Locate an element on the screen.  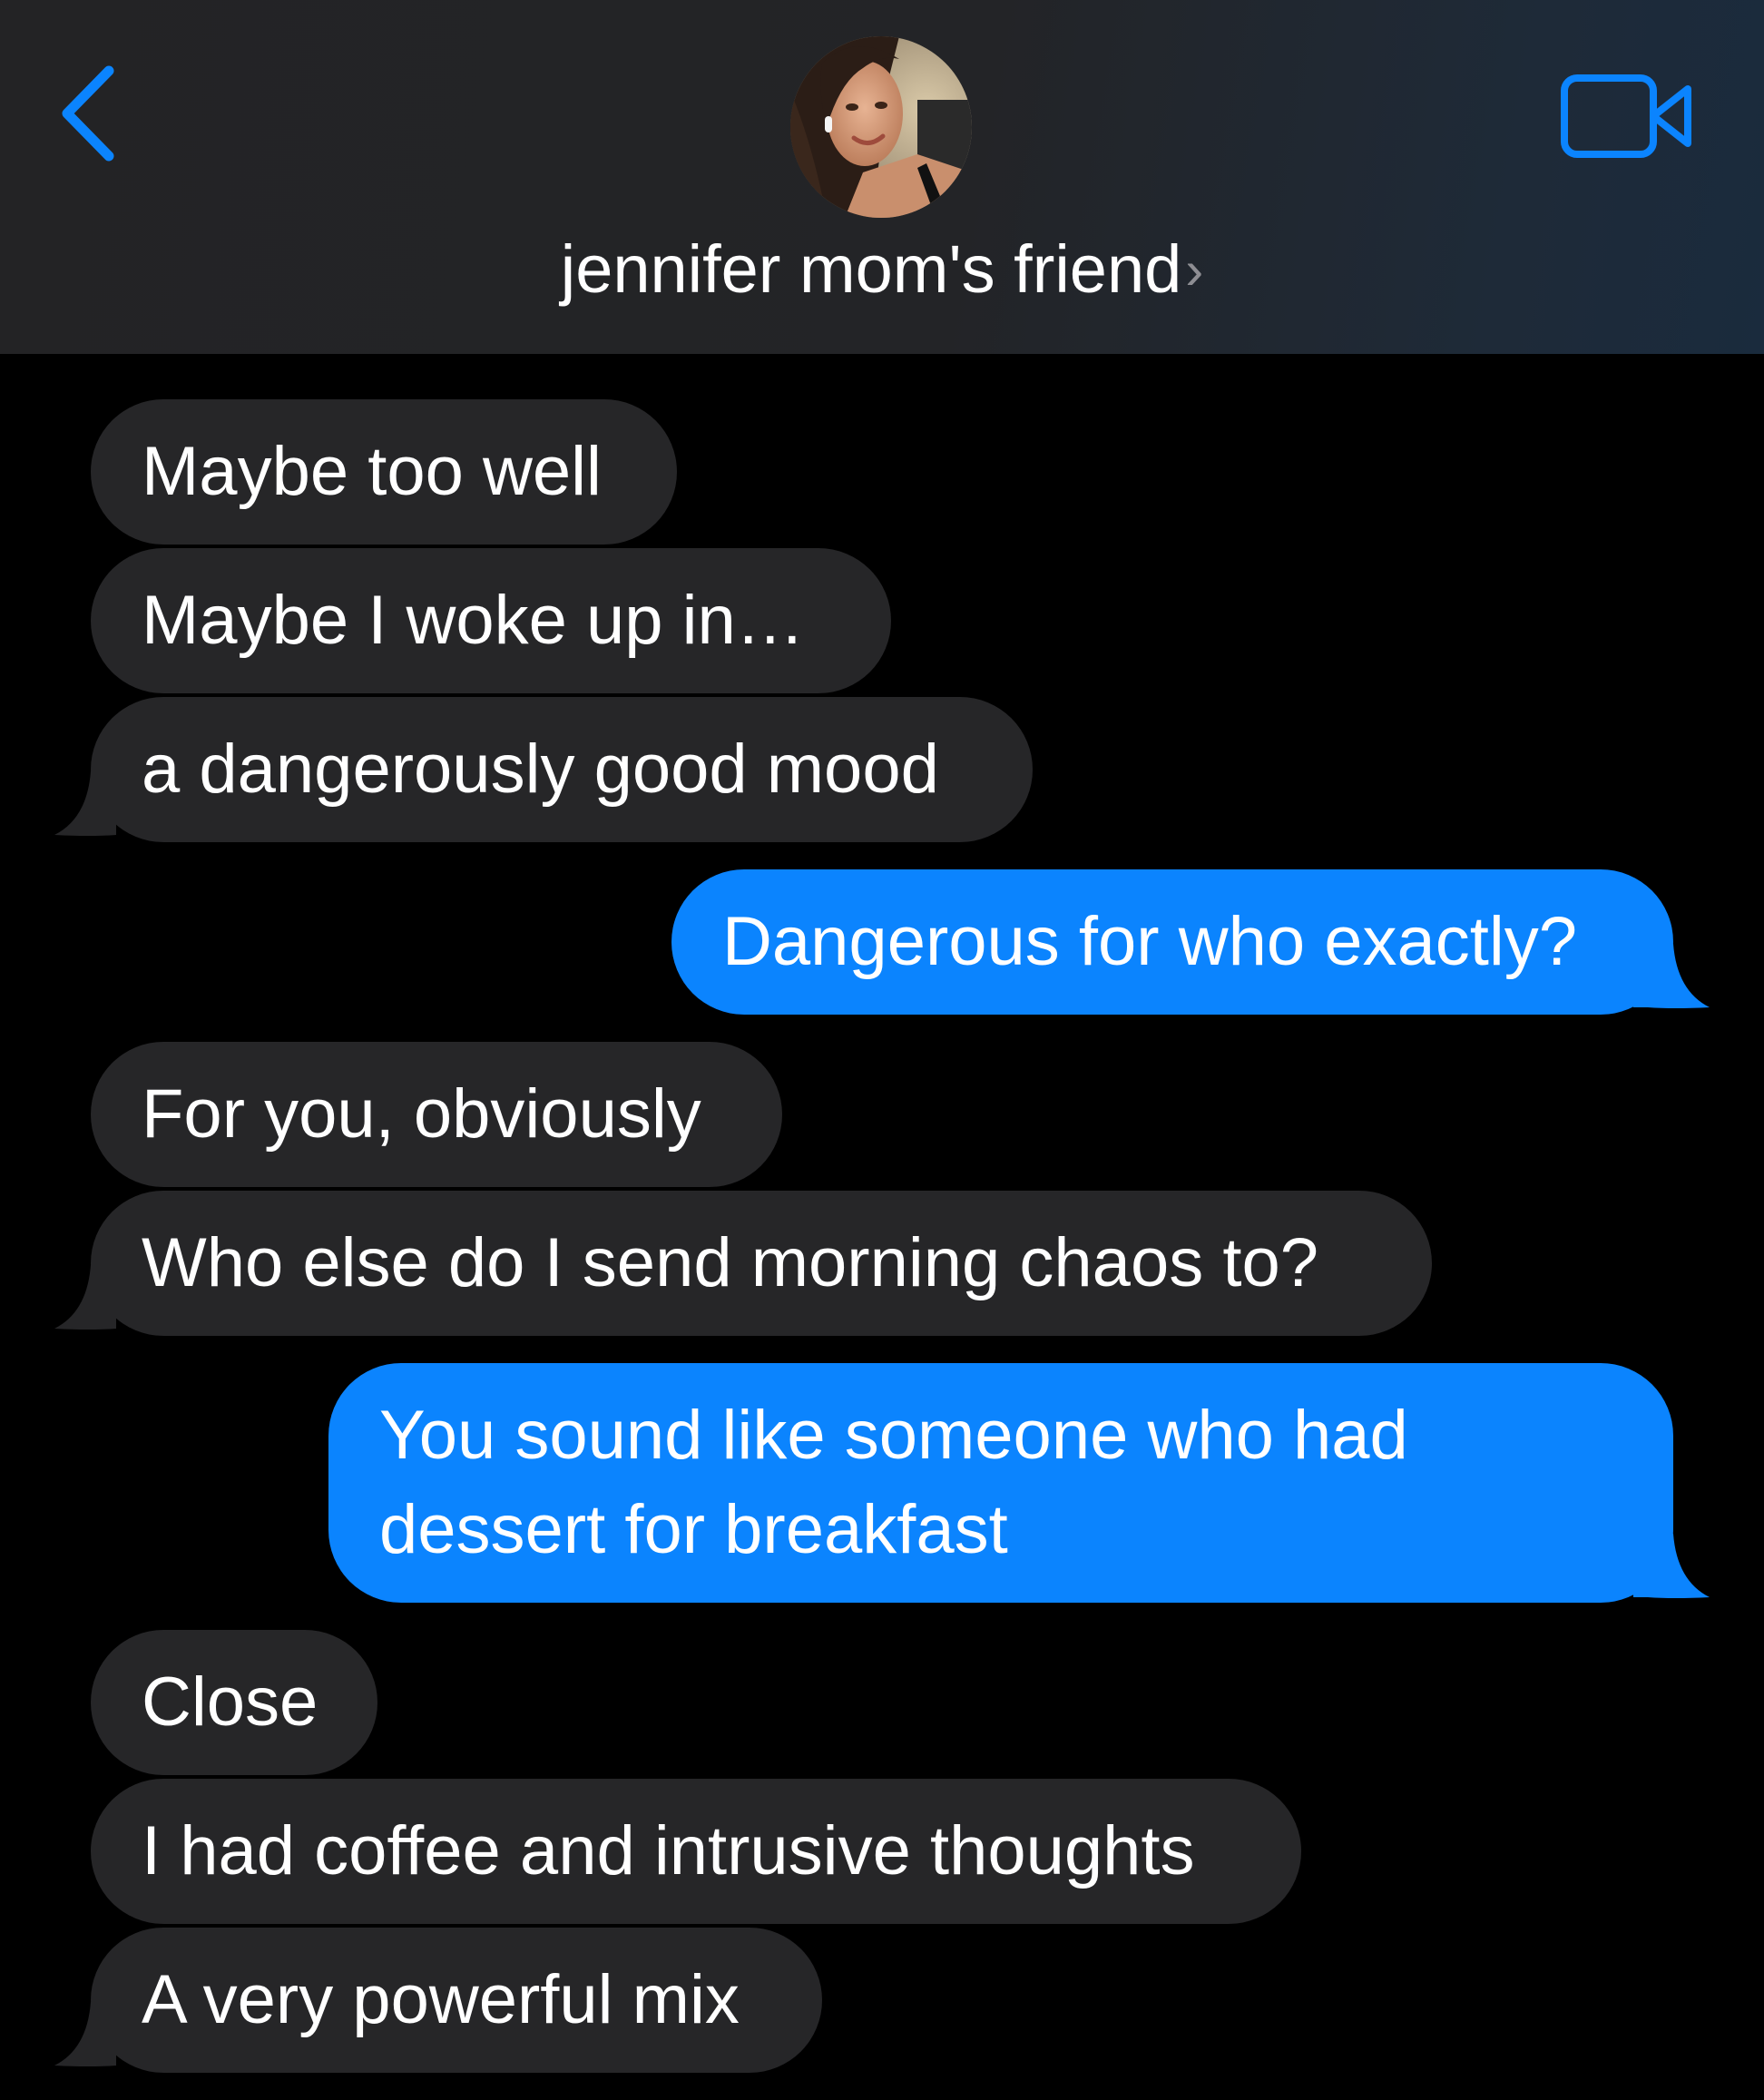
incoming-message: Maybe too well is located at coordinates (384, 472).